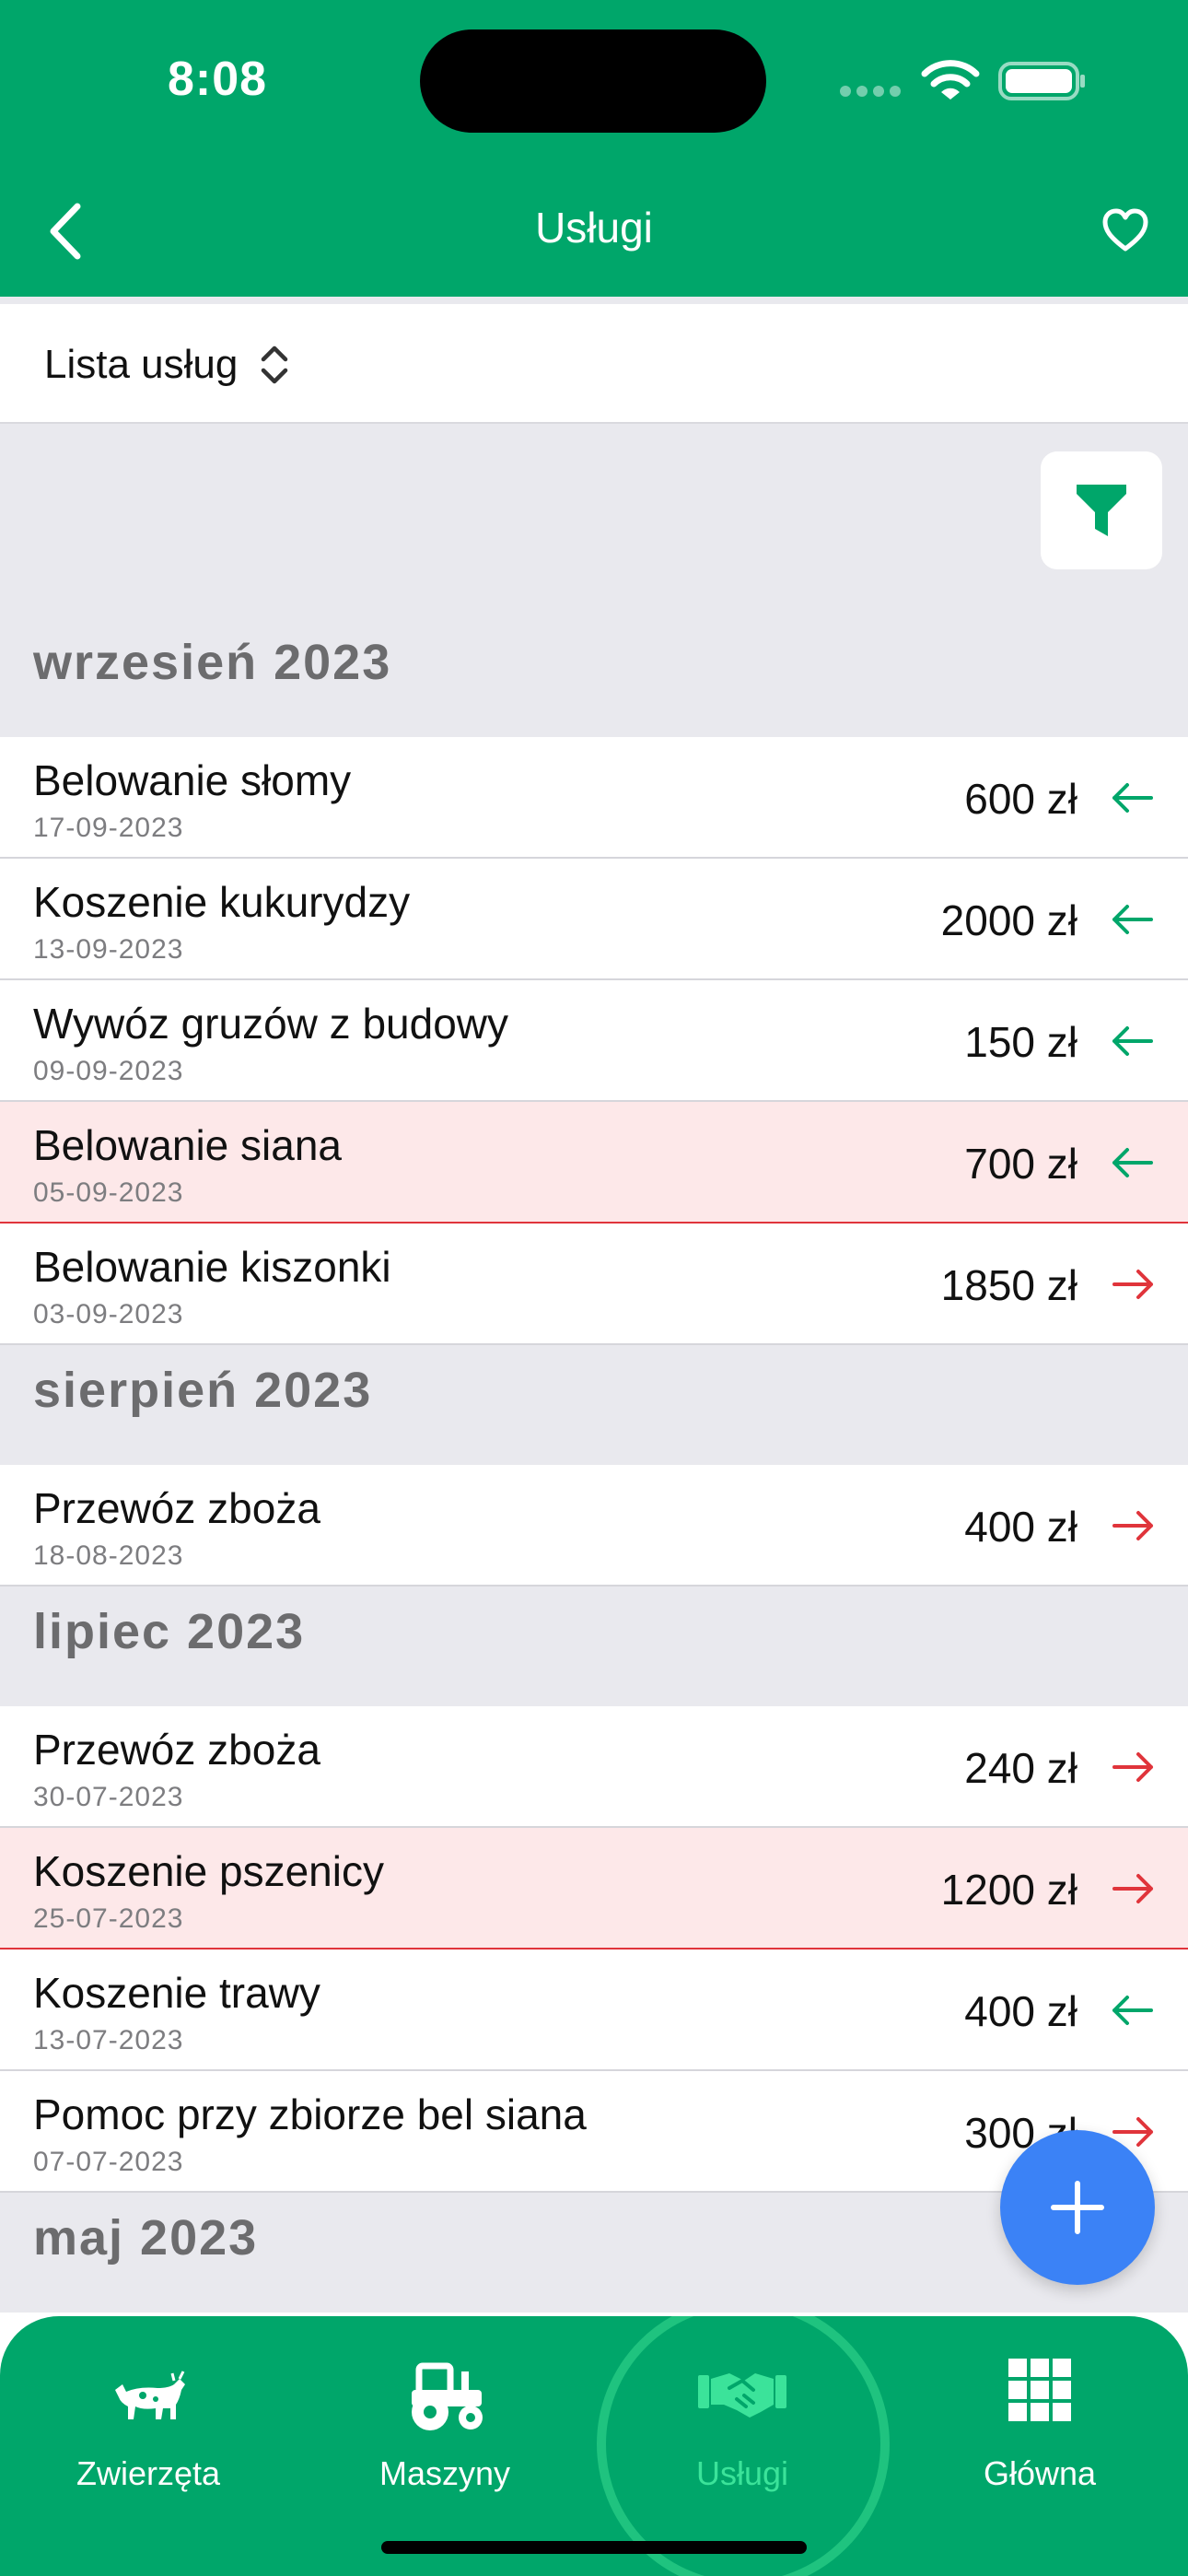  What do you see at coordinates (108, 1192) in the screenshot?
I see `service-date: 05-09-2023` at bounding box center [108, 1192].